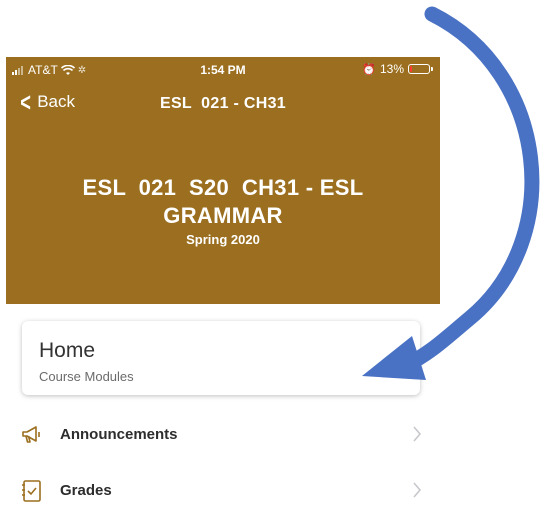 This screenshot has width=540, height=511. What do you see at coordinates (31, 491) in the screenshot?
I see `gradebook-icon` at bounding box center [31, 491].